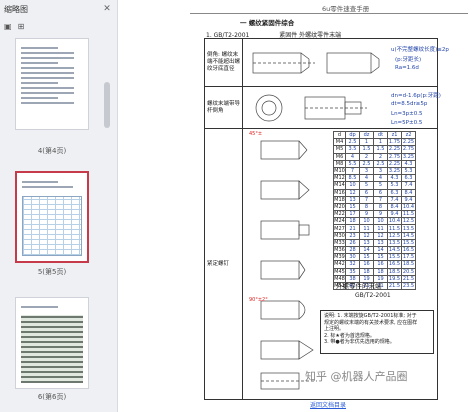 The height and width of the screenshot is (412, 474). What do you see at coordinates (394, 135) in the screenshot?
I see `col-header: z1` at bounding box center [394, 135].